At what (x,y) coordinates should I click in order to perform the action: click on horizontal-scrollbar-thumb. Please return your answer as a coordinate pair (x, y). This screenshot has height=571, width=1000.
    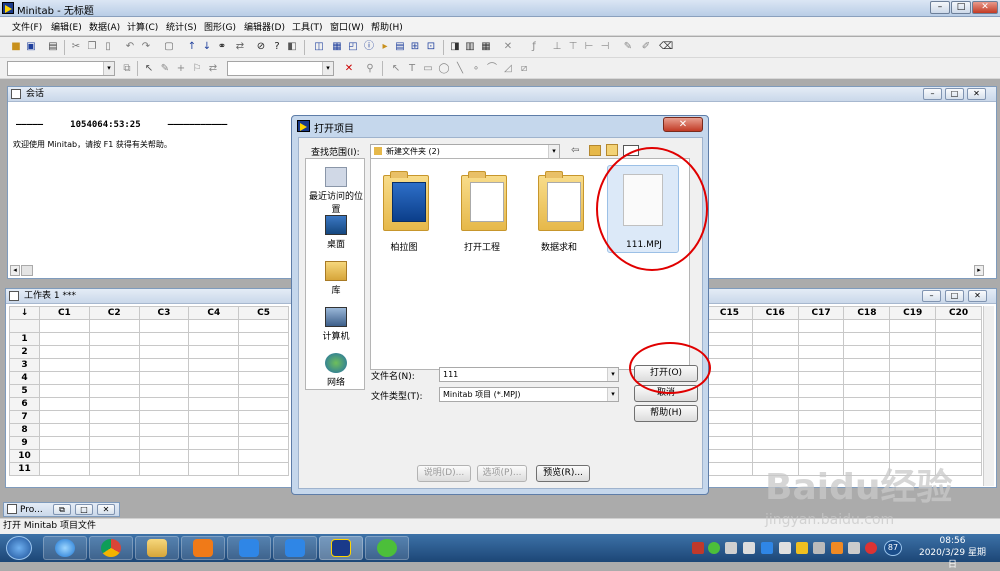
    Looking at the image, I should click on (27, 270).